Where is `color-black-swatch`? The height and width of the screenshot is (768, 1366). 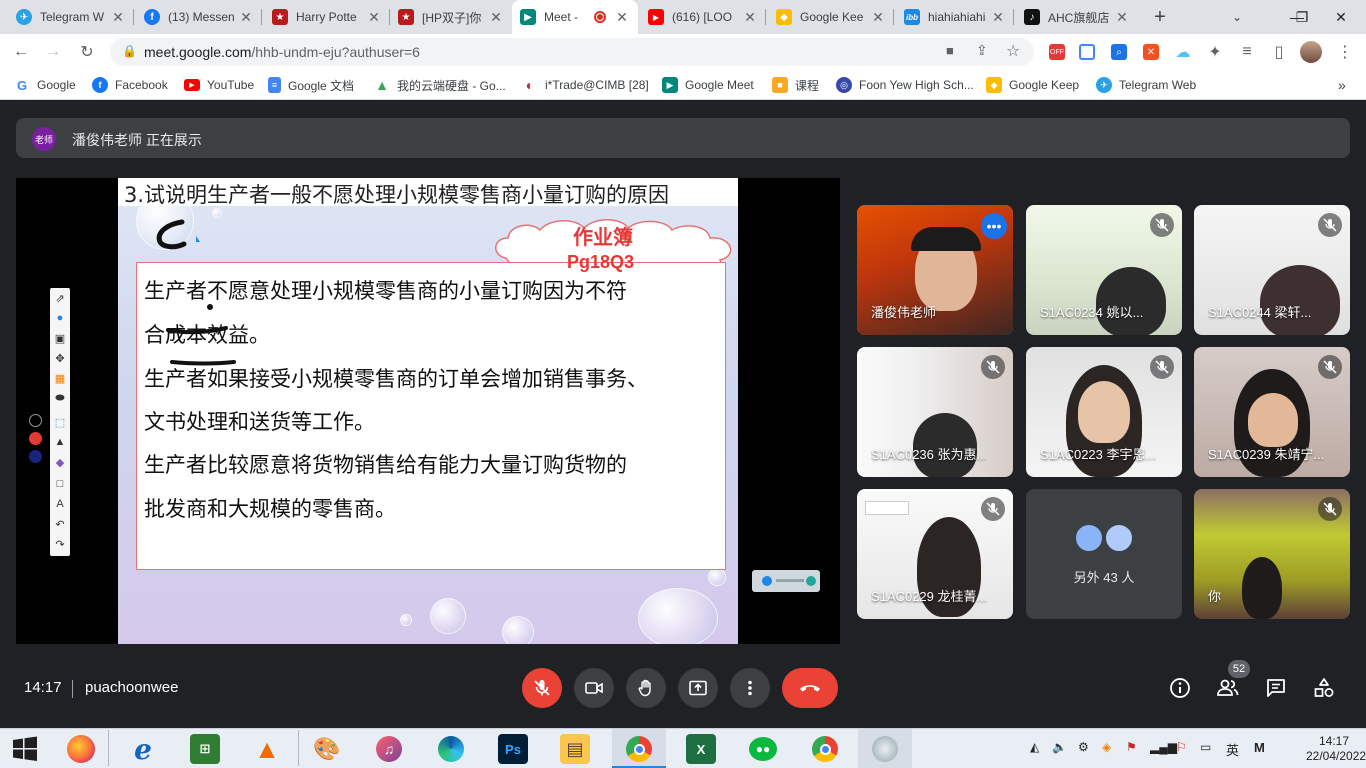
color-black-swatch is located at coordinates (35, 420).